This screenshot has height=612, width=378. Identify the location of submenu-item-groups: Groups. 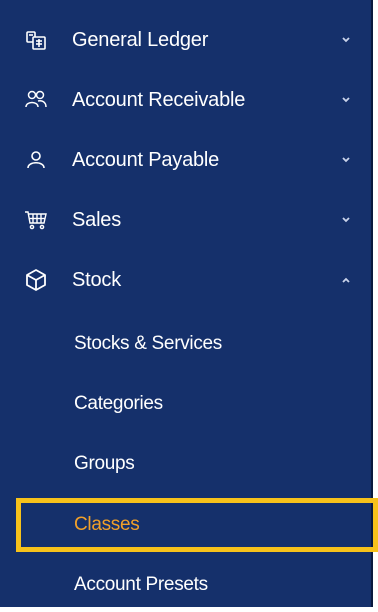
(185, 464).